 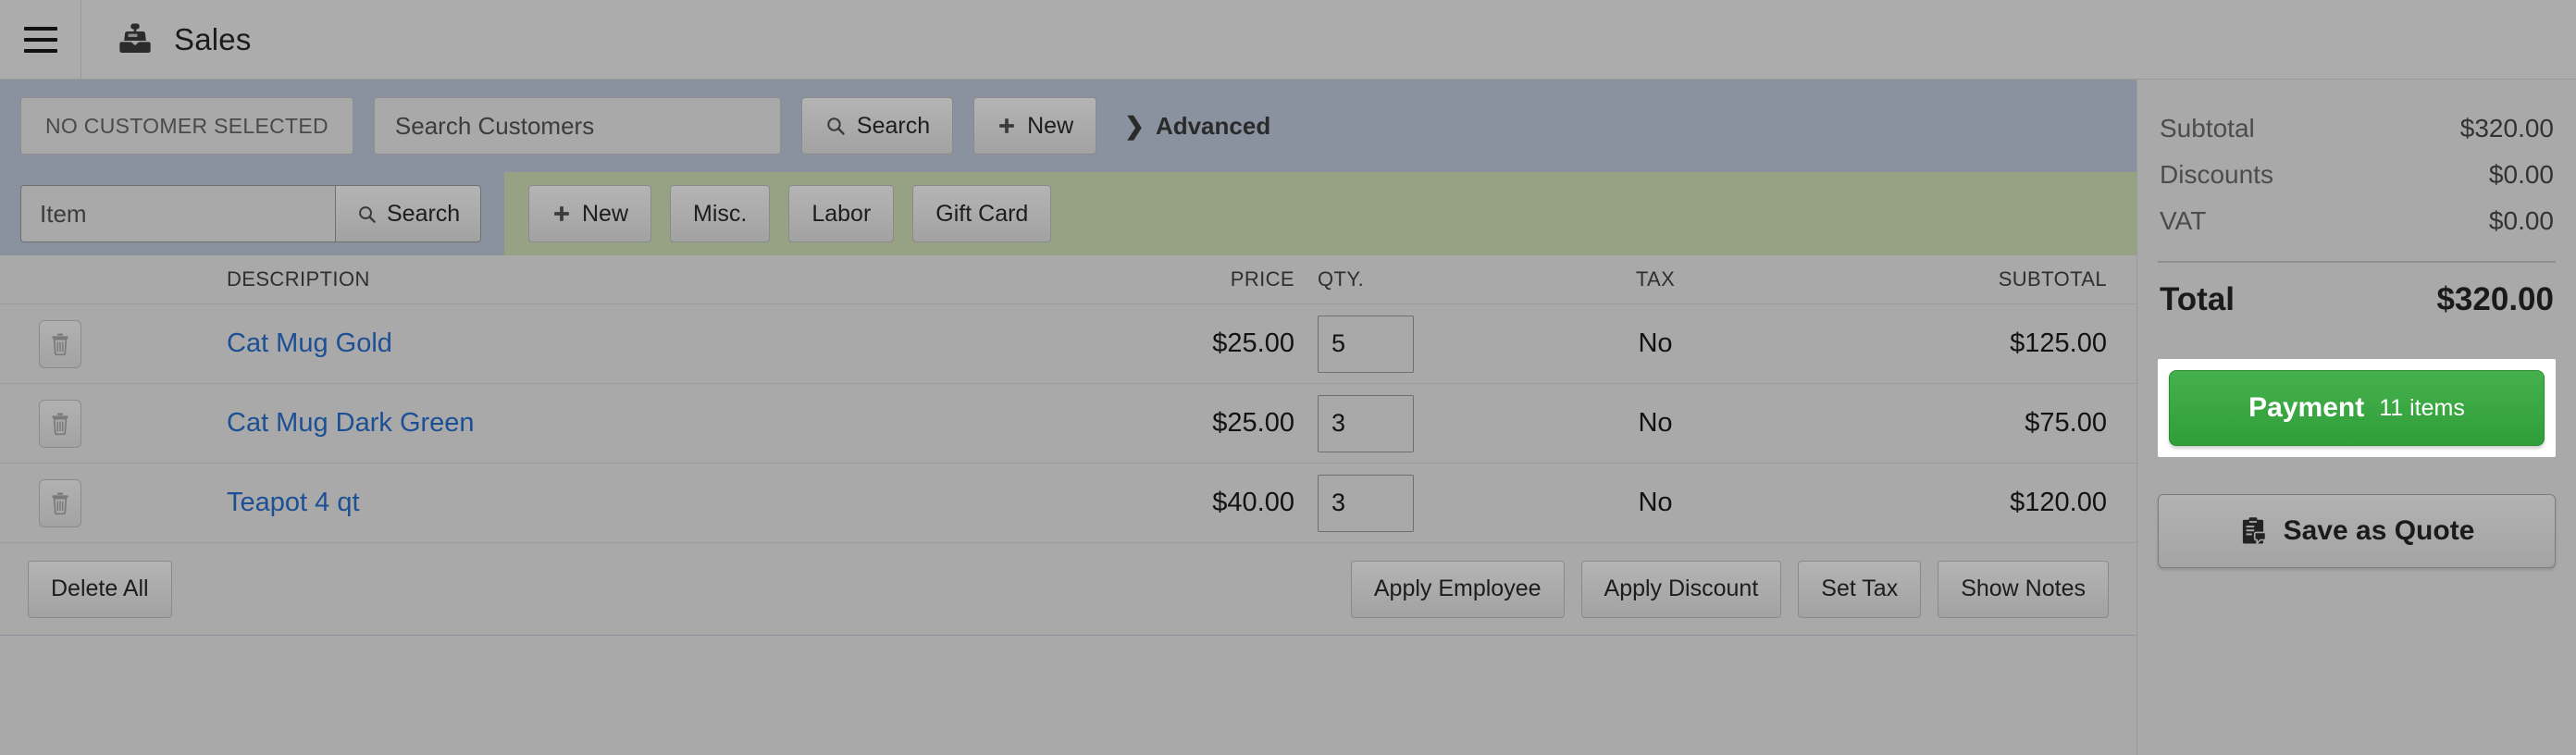 What do you see at coordinates (2052, 279) in the screenshot?
I see `header-subtotal: SUBTOTAL` at bounding box center [2052, 279].